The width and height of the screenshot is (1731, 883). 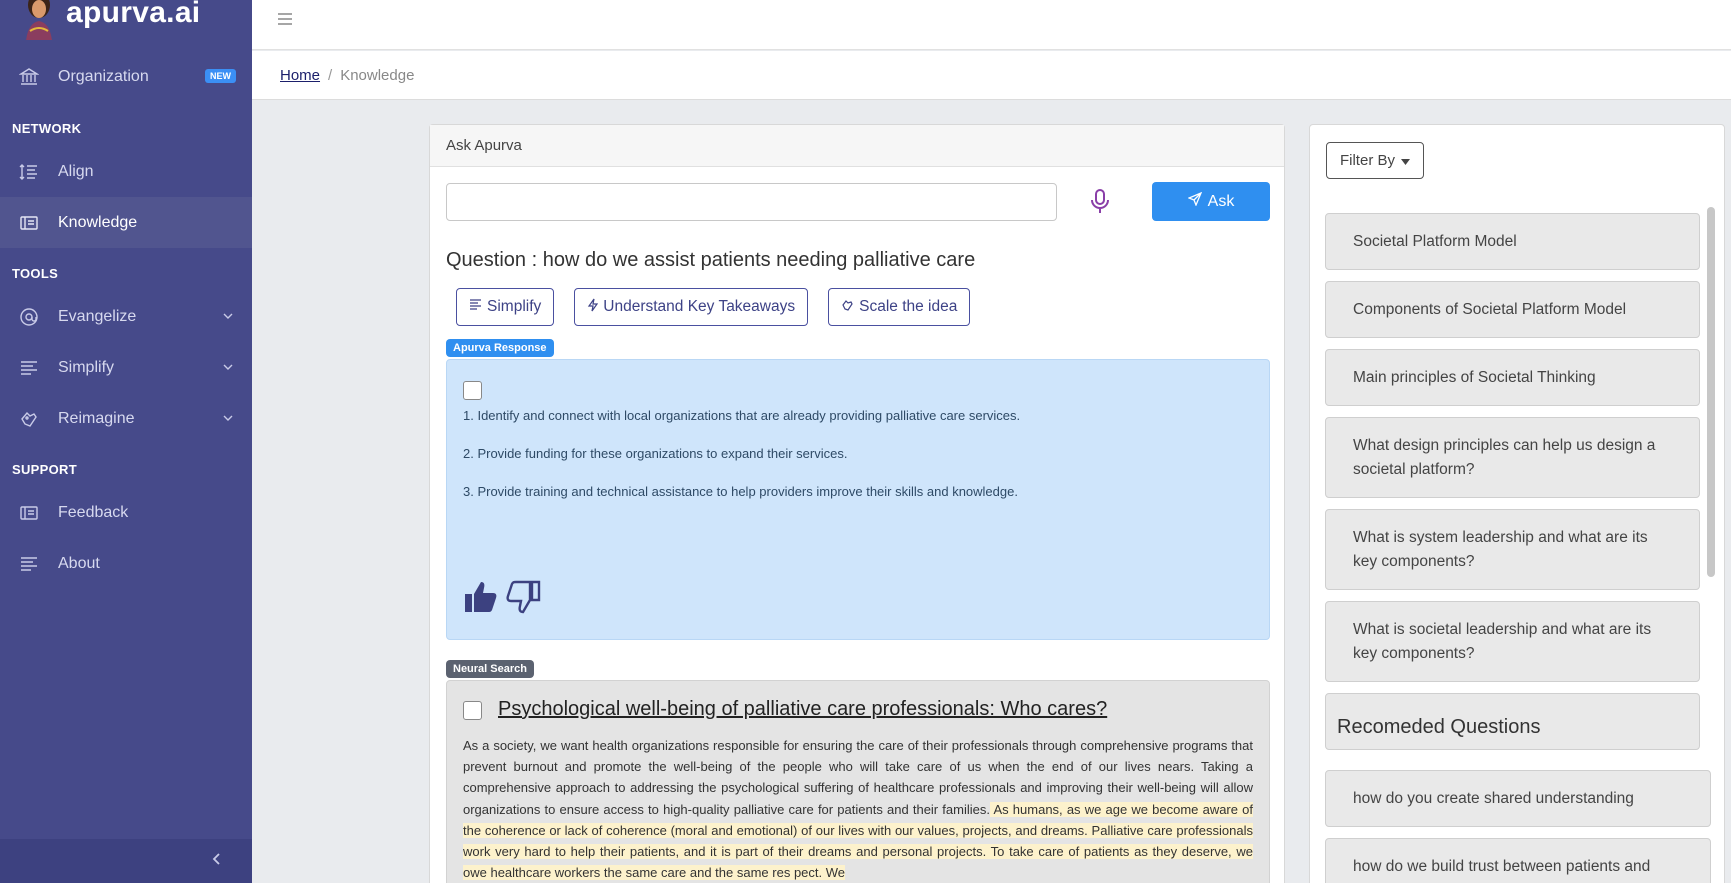 What do you see at coordinates (514, 306) in the screenshot?
I see `simplify-button-label: Simplify` at bounding box center [514, 306].